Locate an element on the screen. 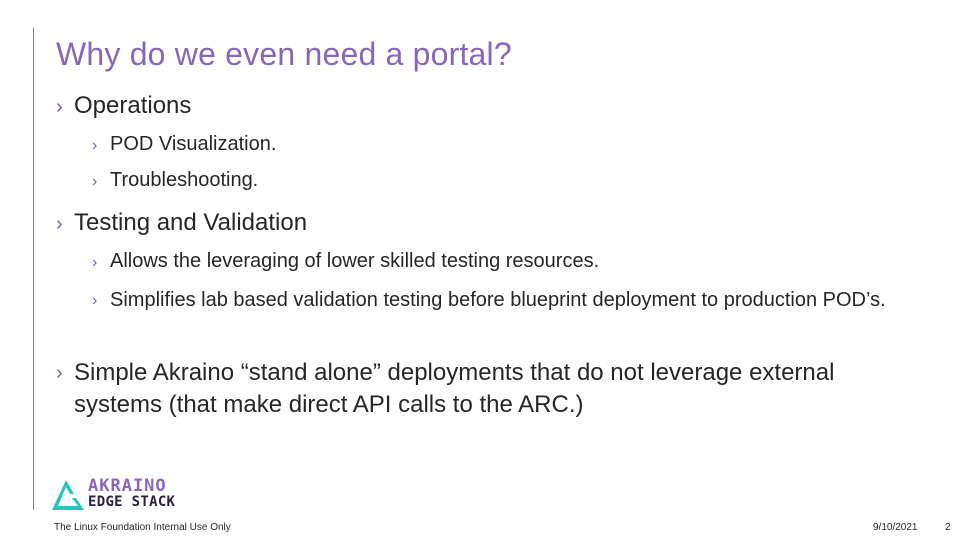  bullet-testing-validation: › Testing and Validation is located at coordinates (181, 223).